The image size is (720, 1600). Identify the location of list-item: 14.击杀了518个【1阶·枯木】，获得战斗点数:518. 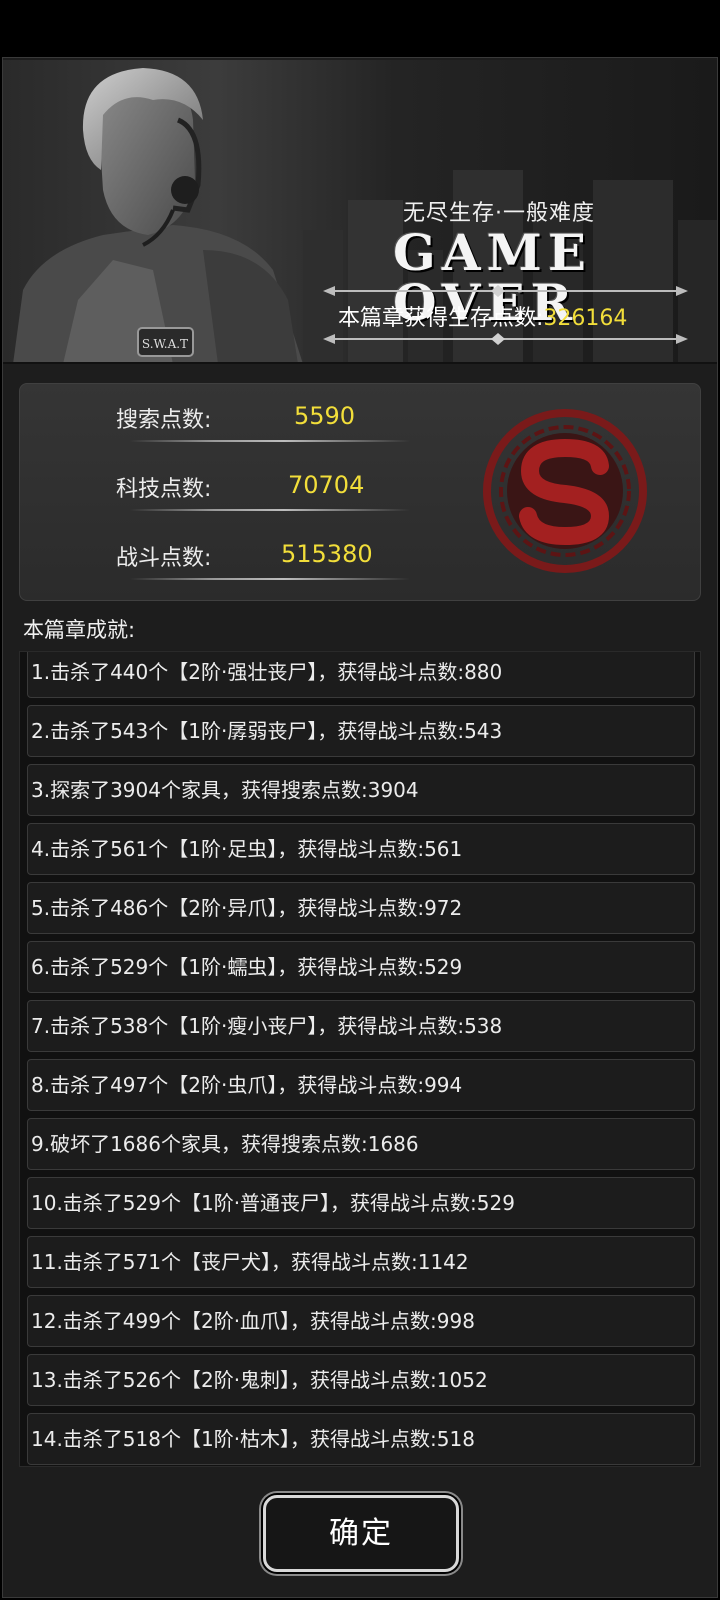
(361, 1439).